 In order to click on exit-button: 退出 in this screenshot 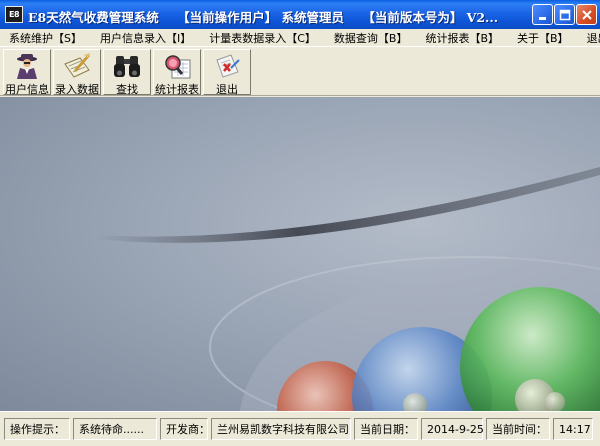, I will do `click(227, 72)`.